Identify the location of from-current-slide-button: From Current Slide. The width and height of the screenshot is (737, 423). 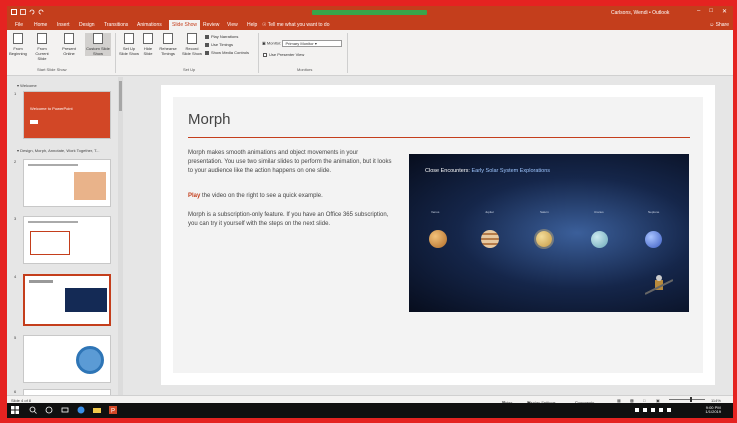
(42, 47).